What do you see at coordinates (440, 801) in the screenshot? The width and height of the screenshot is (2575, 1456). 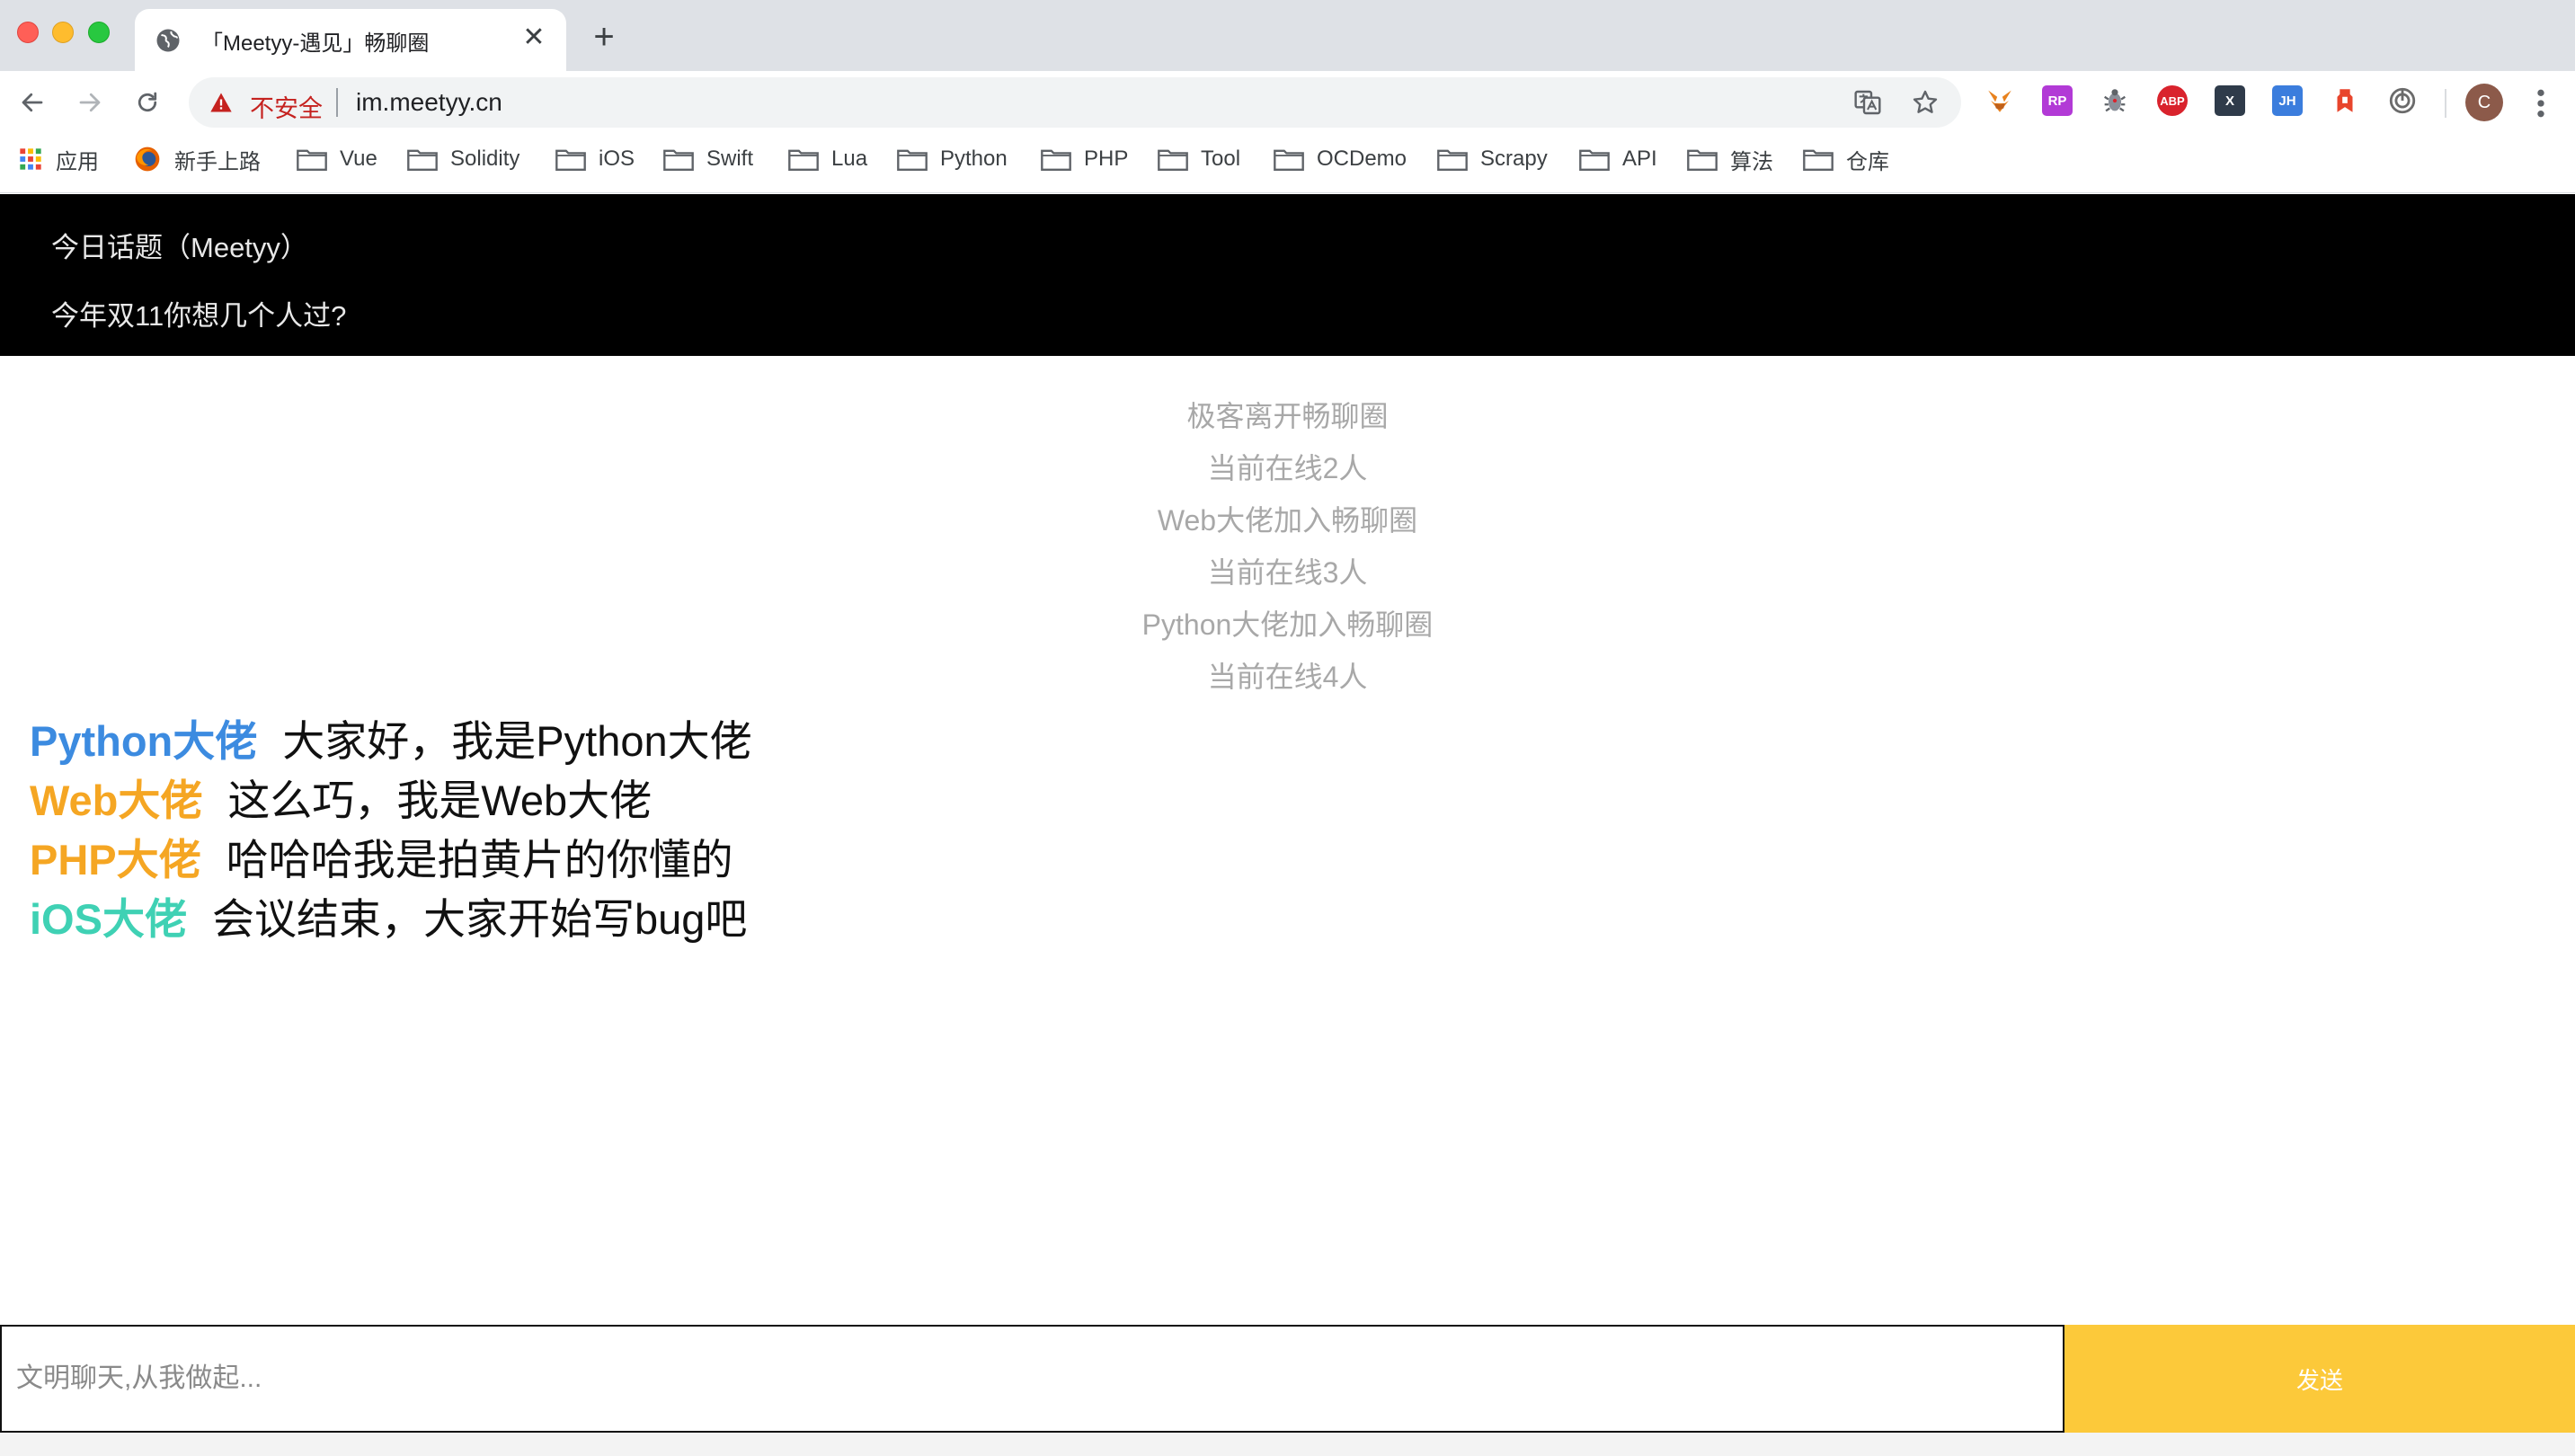 I see `message-text: 这么巧，我是Web大佬` at bounding box center [440, 801].